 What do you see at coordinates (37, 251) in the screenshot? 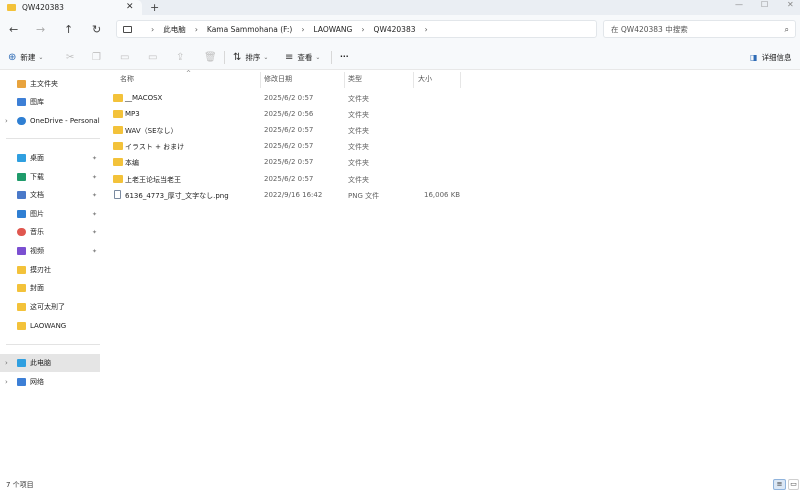
I see `sidebar-item-label: 视频` at bounding box center [37, 251].